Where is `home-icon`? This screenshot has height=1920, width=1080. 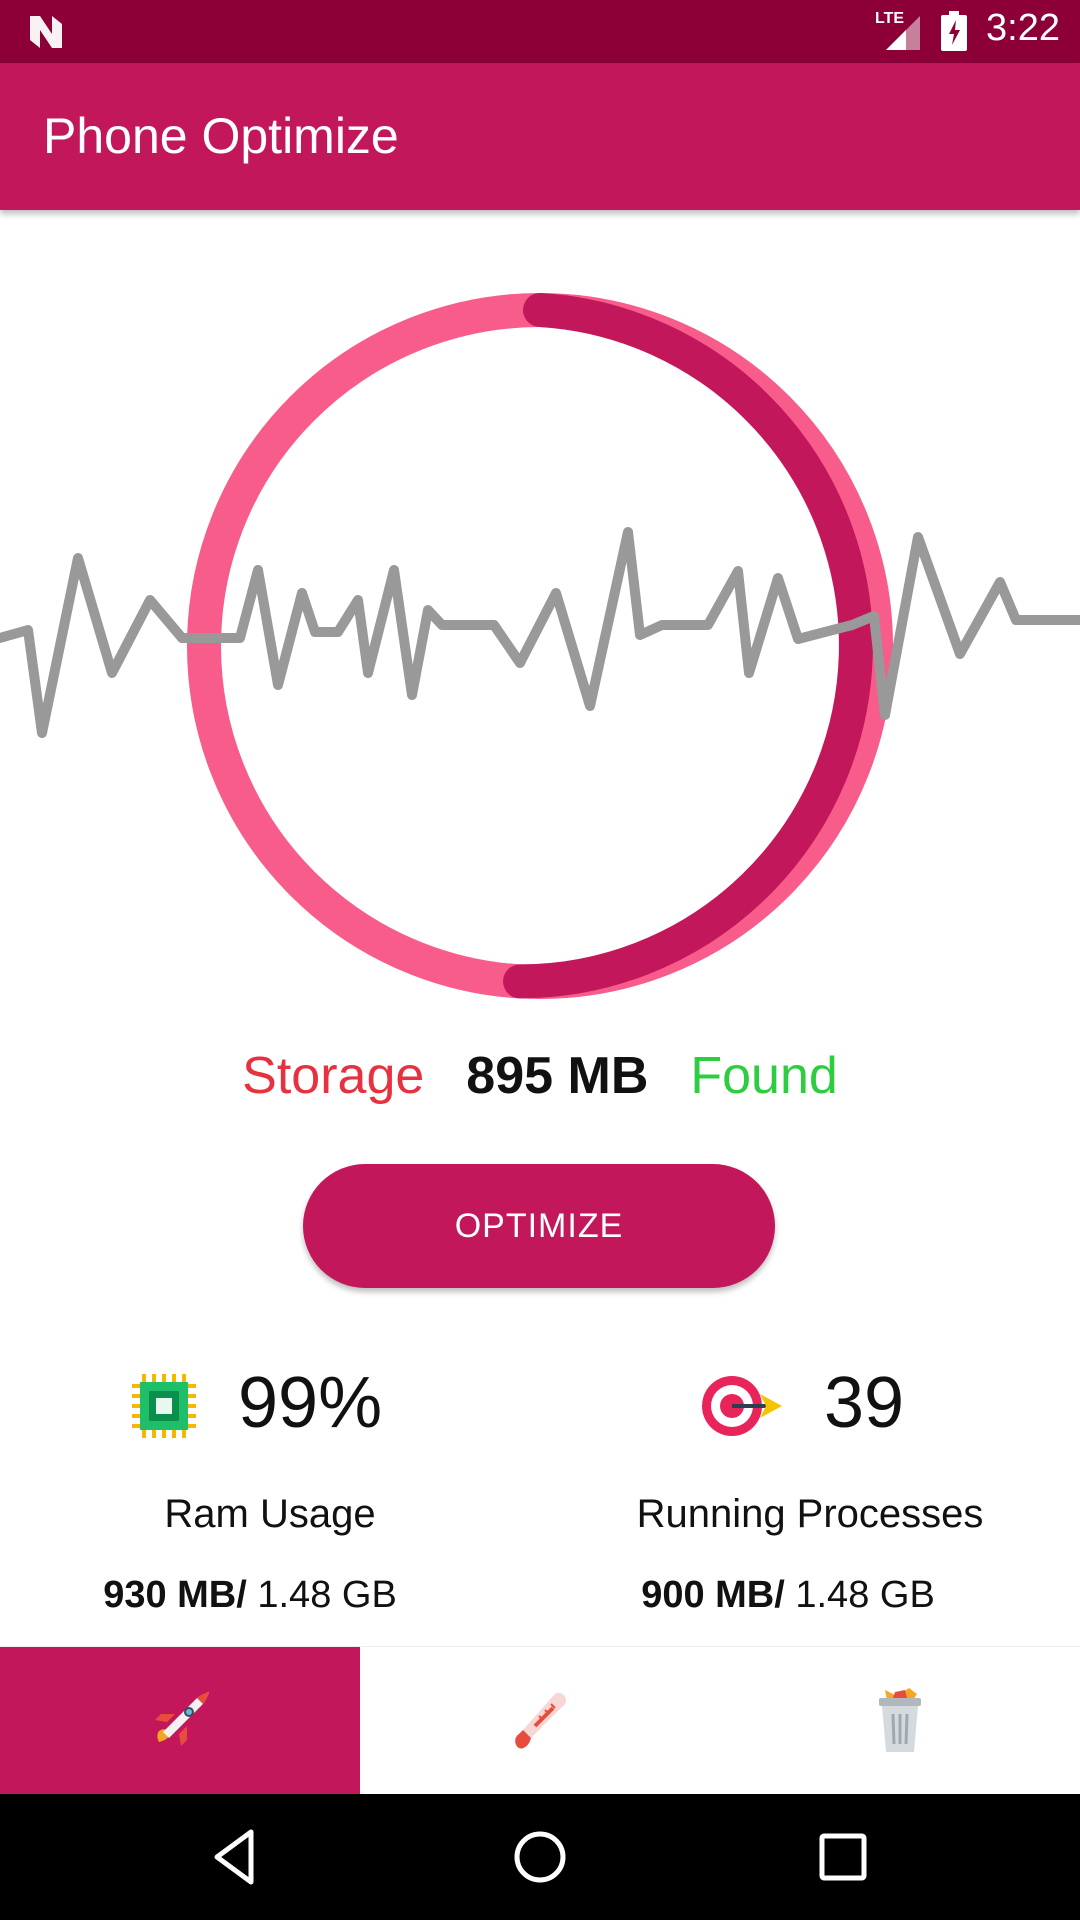
home-icon is located at coordinates (540, 1857).